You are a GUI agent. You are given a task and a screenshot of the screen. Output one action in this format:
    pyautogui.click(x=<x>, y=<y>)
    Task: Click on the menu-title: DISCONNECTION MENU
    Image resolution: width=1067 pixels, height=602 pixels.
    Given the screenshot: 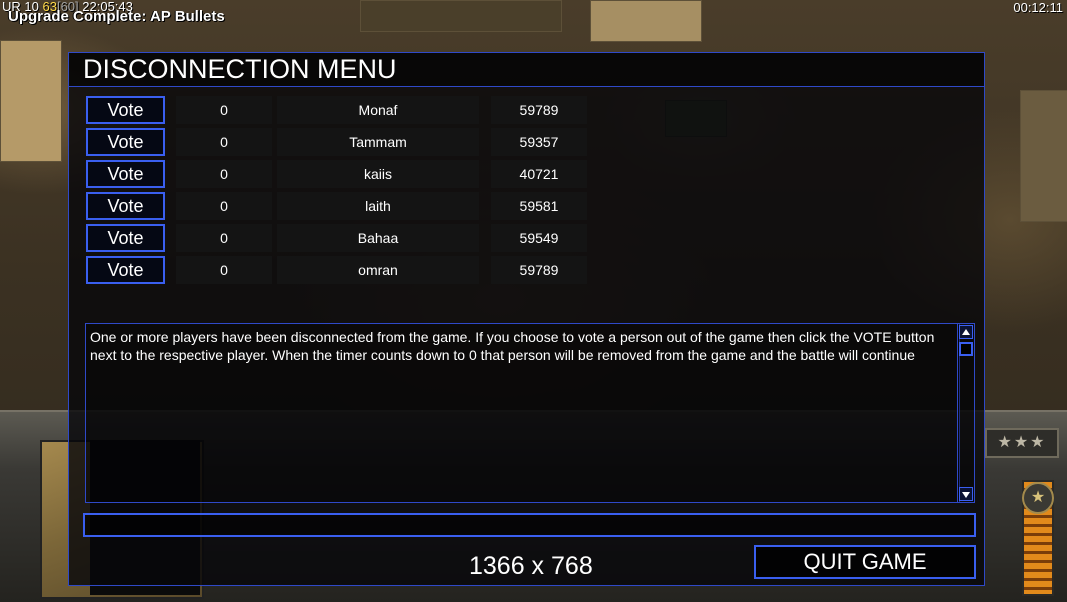 What is the action you would take?
    pyautogui.click(x=240, y=69)
    